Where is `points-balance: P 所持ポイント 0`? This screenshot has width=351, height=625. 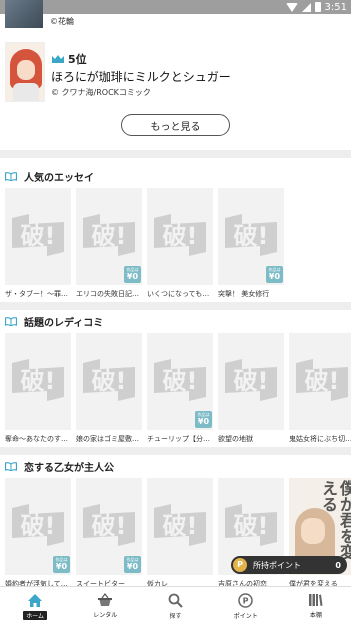 points-balance: P 所持ポイント 0 is located at coordinates (289, 565).